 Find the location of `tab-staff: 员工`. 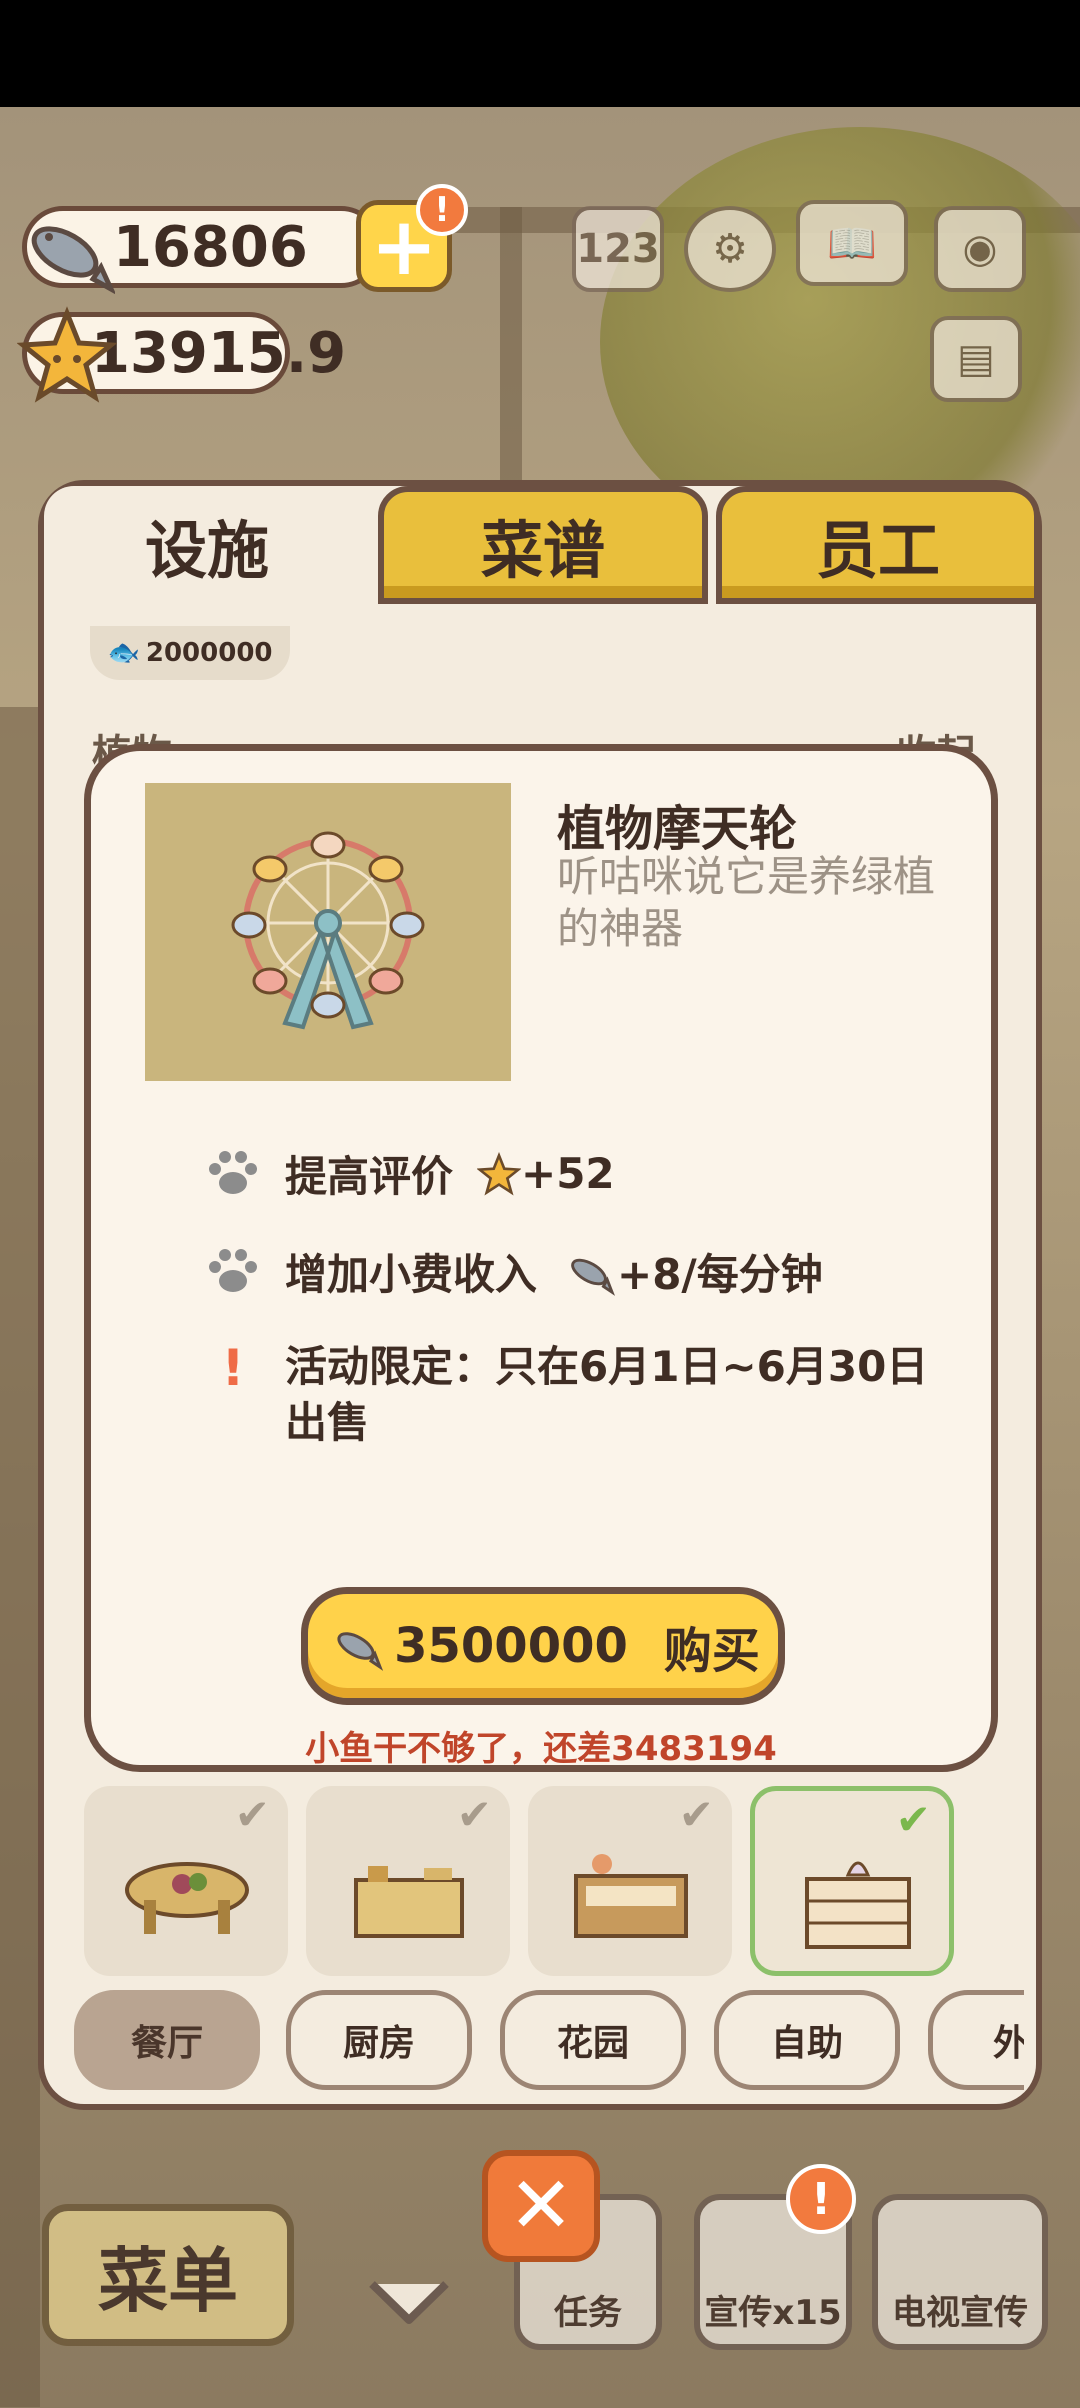

tab-staff: 员工 is located at coordinates (878, 545).